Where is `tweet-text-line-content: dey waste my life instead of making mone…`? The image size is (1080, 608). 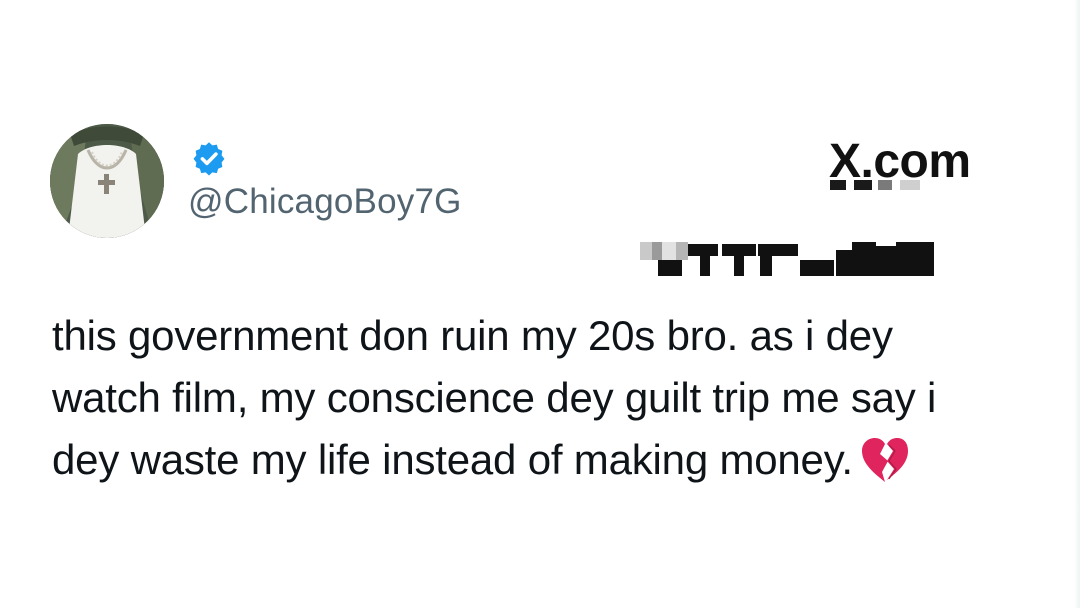 tweet-text-line-content: dey waste my life instead of making mone… is located at coordinates (452, 459).